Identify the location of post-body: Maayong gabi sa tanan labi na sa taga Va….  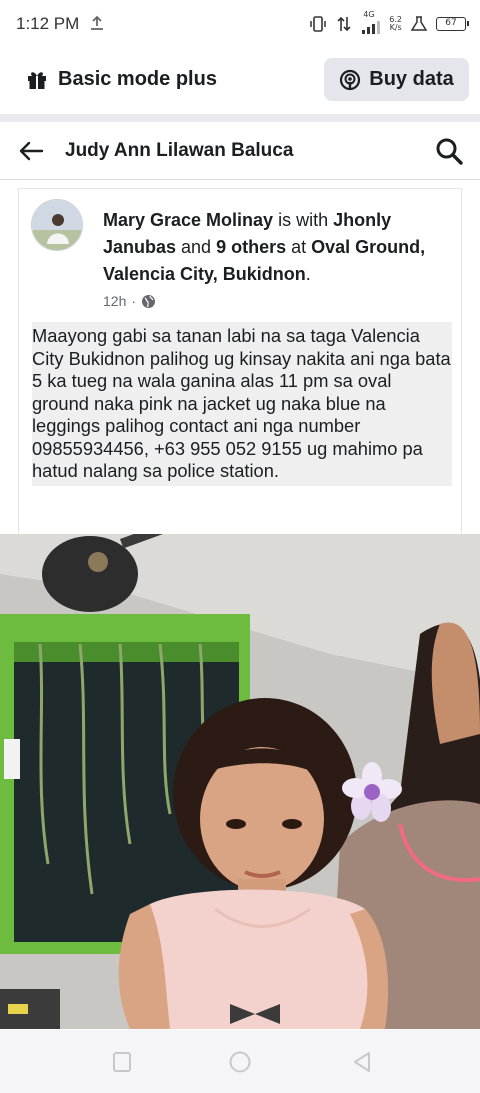
(242, 404).